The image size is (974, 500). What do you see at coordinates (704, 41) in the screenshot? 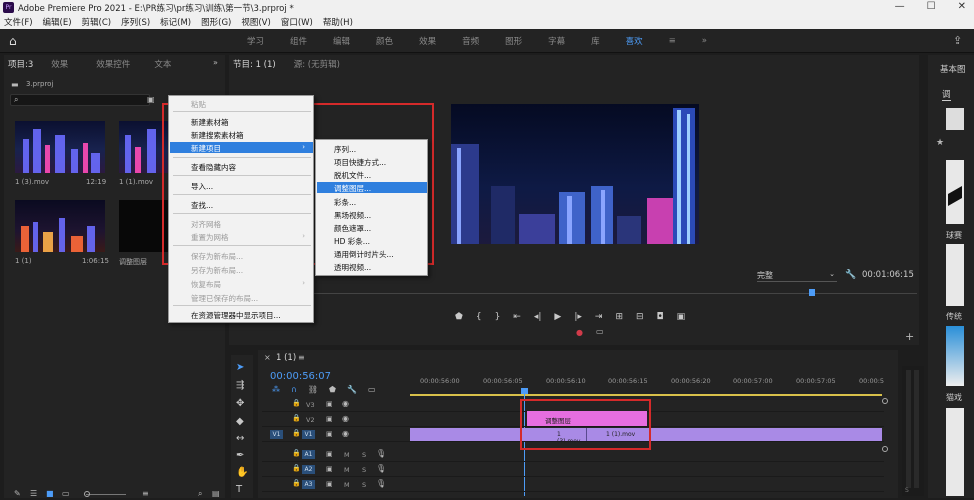
I see `ws-more-icon: »` at bounding box center [704, 41].